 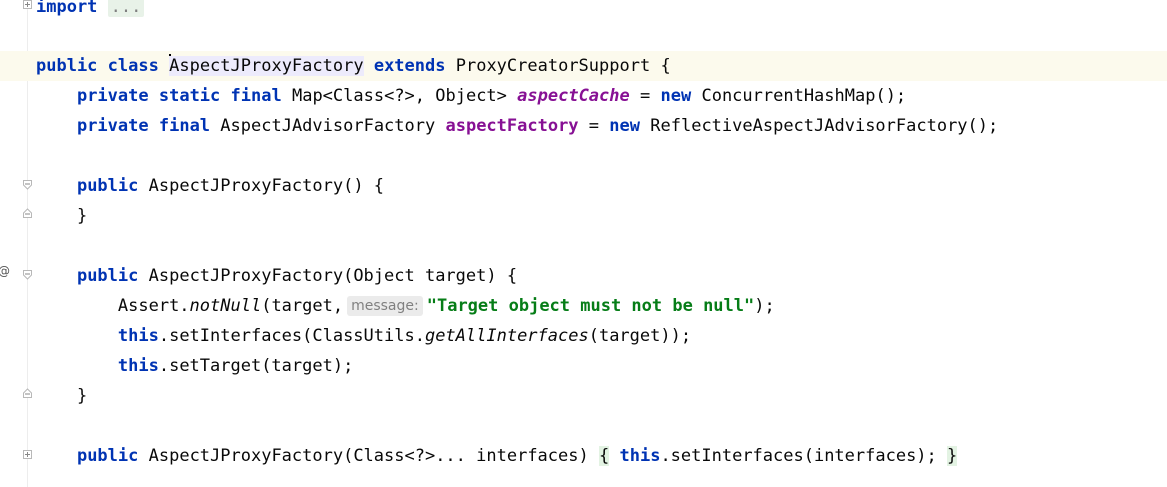 I want to click on field-type: Map<Class<?>, Object>, so click(x=399, y=96).